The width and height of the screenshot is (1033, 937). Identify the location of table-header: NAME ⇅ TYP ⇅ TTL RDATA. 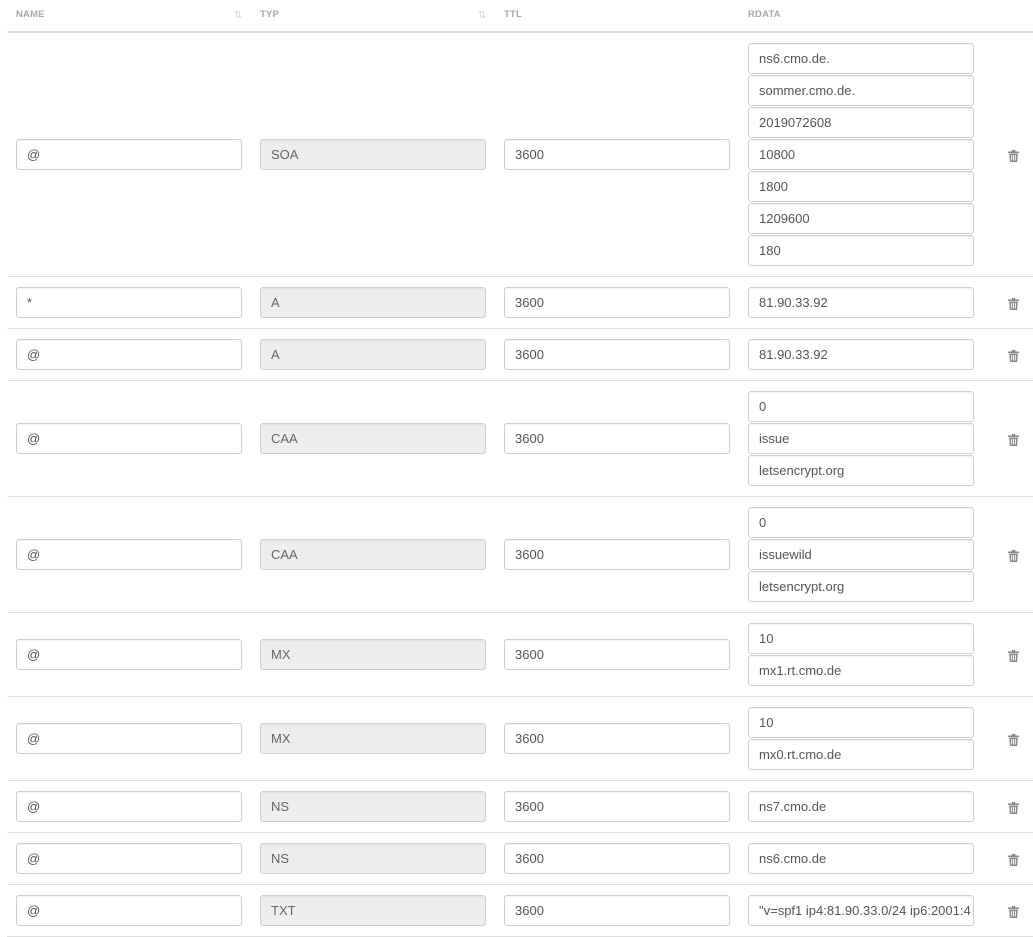
(520, 16).